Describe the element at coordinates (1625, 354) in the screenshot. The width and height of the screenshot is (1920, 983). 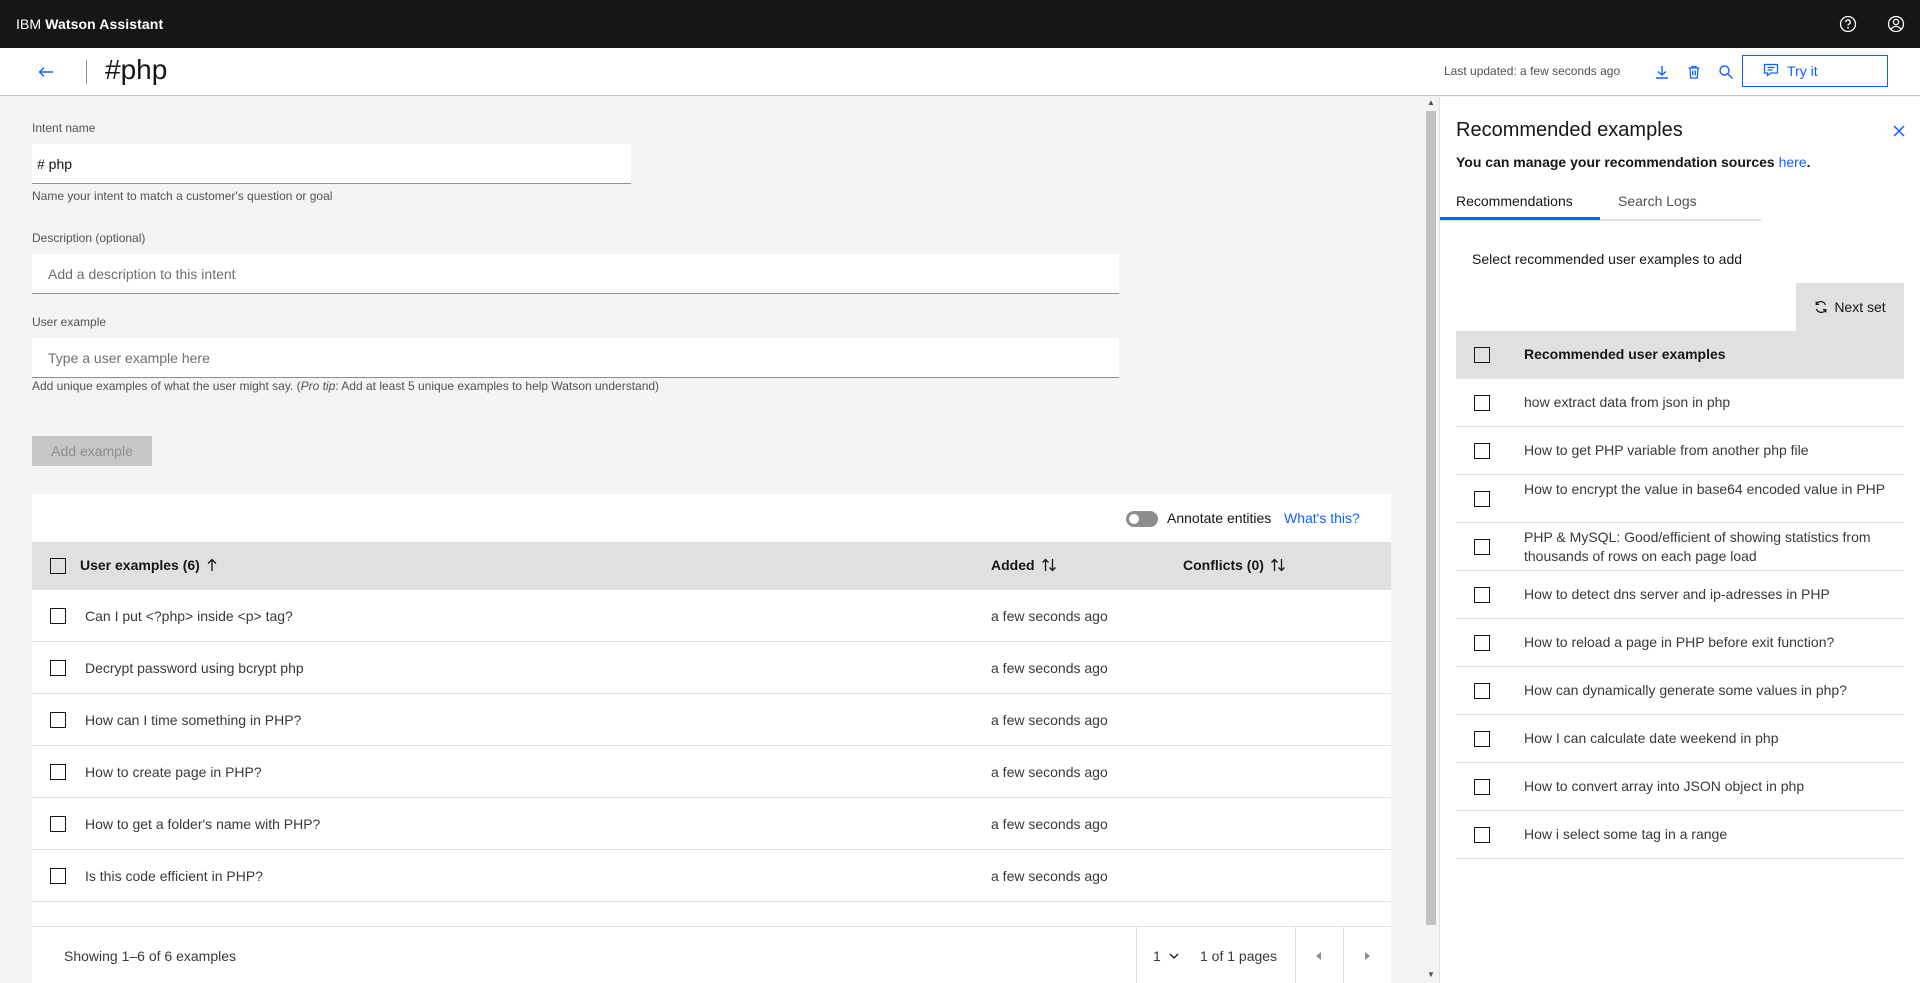
I see `recommendations-column-label: Recommended user examples` at that location.